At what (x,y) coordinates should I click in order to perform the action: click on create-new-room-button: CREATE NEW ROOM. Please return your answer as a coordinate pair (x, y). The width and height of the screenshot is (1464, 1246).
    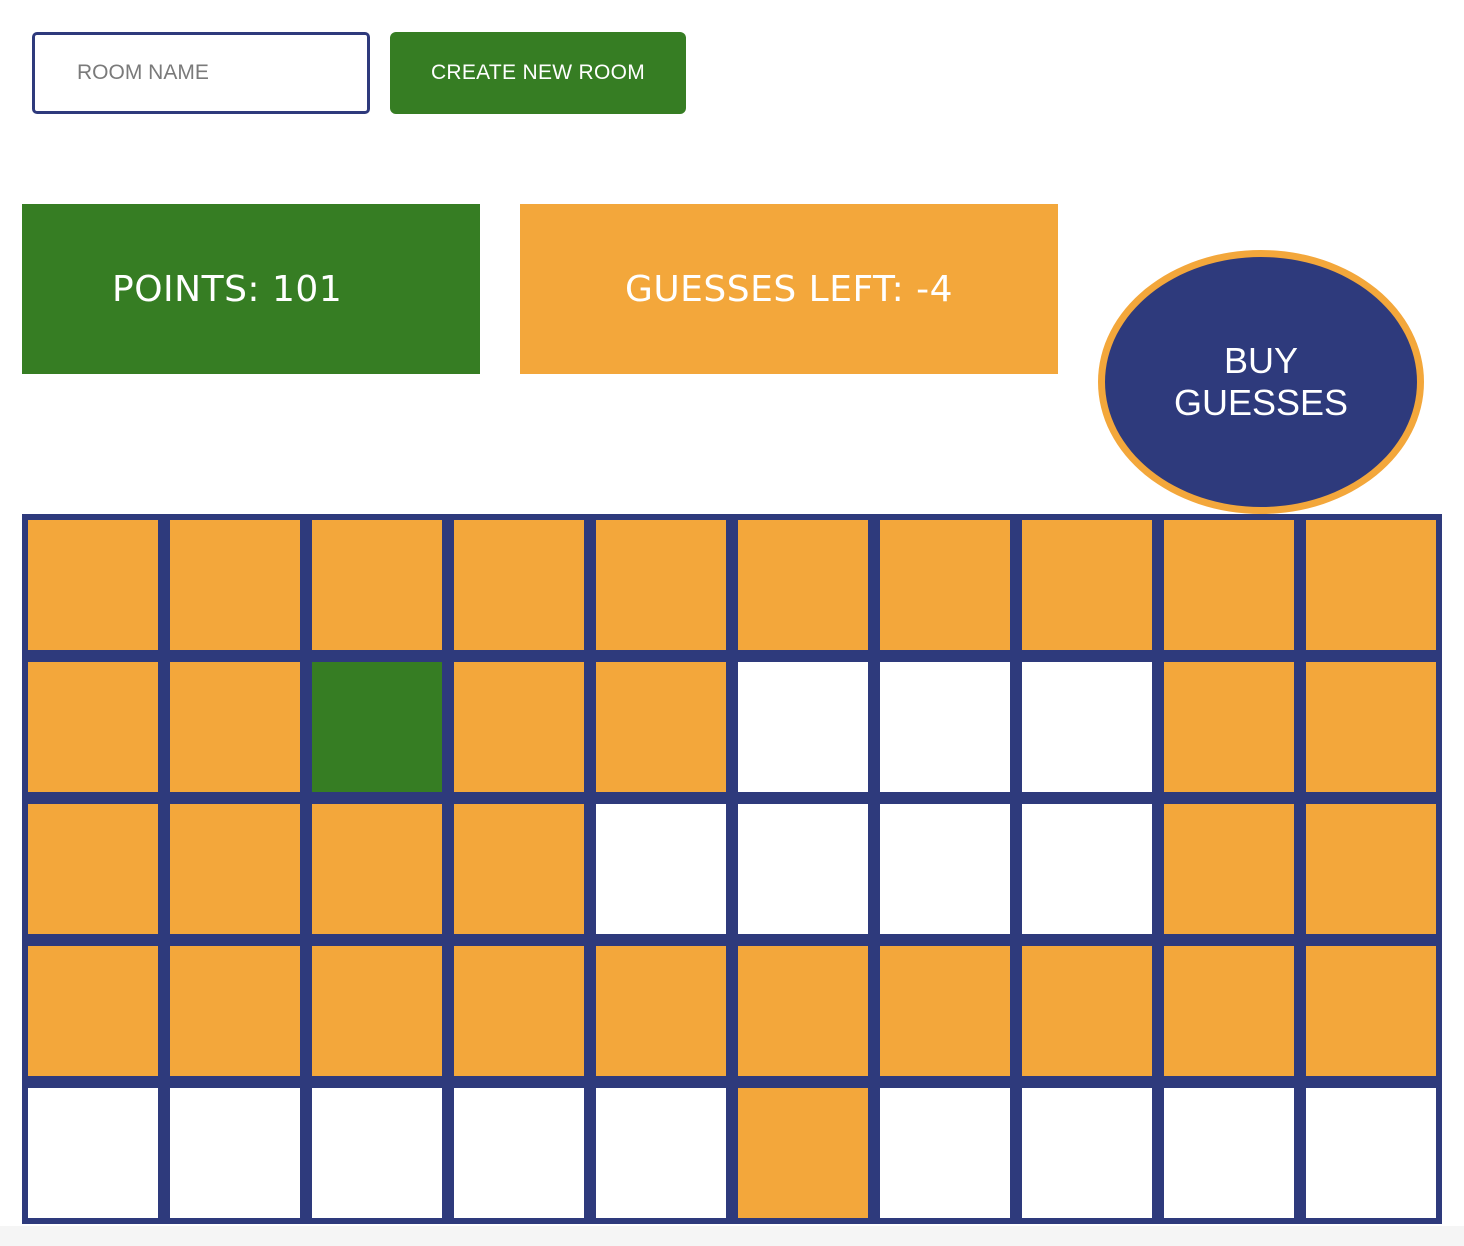
    Looking at the image, I should click on (538, 73).